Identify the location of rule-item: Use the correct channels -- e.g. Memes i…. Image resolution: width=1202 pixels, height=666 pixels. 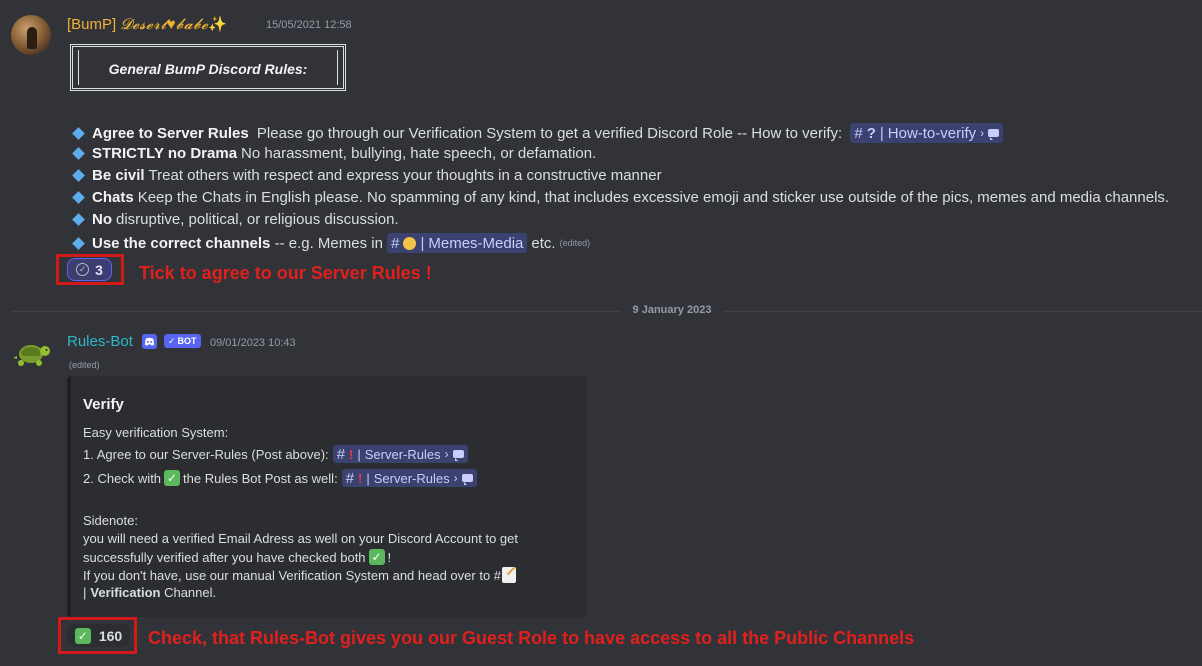
(330, 243).